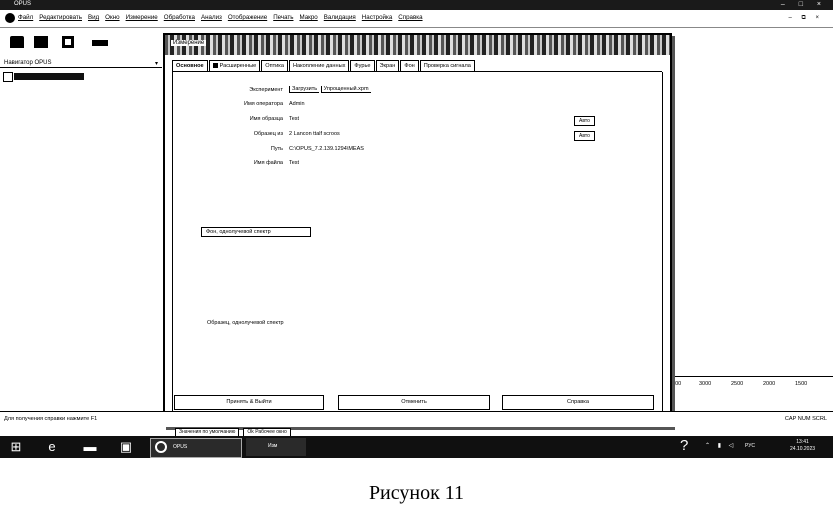 The height and width of the screenshot is (508, 833). What do you see at coordinates (314, 134) in the screenshot?
I see `sample-form-field: 2 Lancon ttalf scroos` at bounding box center [314, 134].